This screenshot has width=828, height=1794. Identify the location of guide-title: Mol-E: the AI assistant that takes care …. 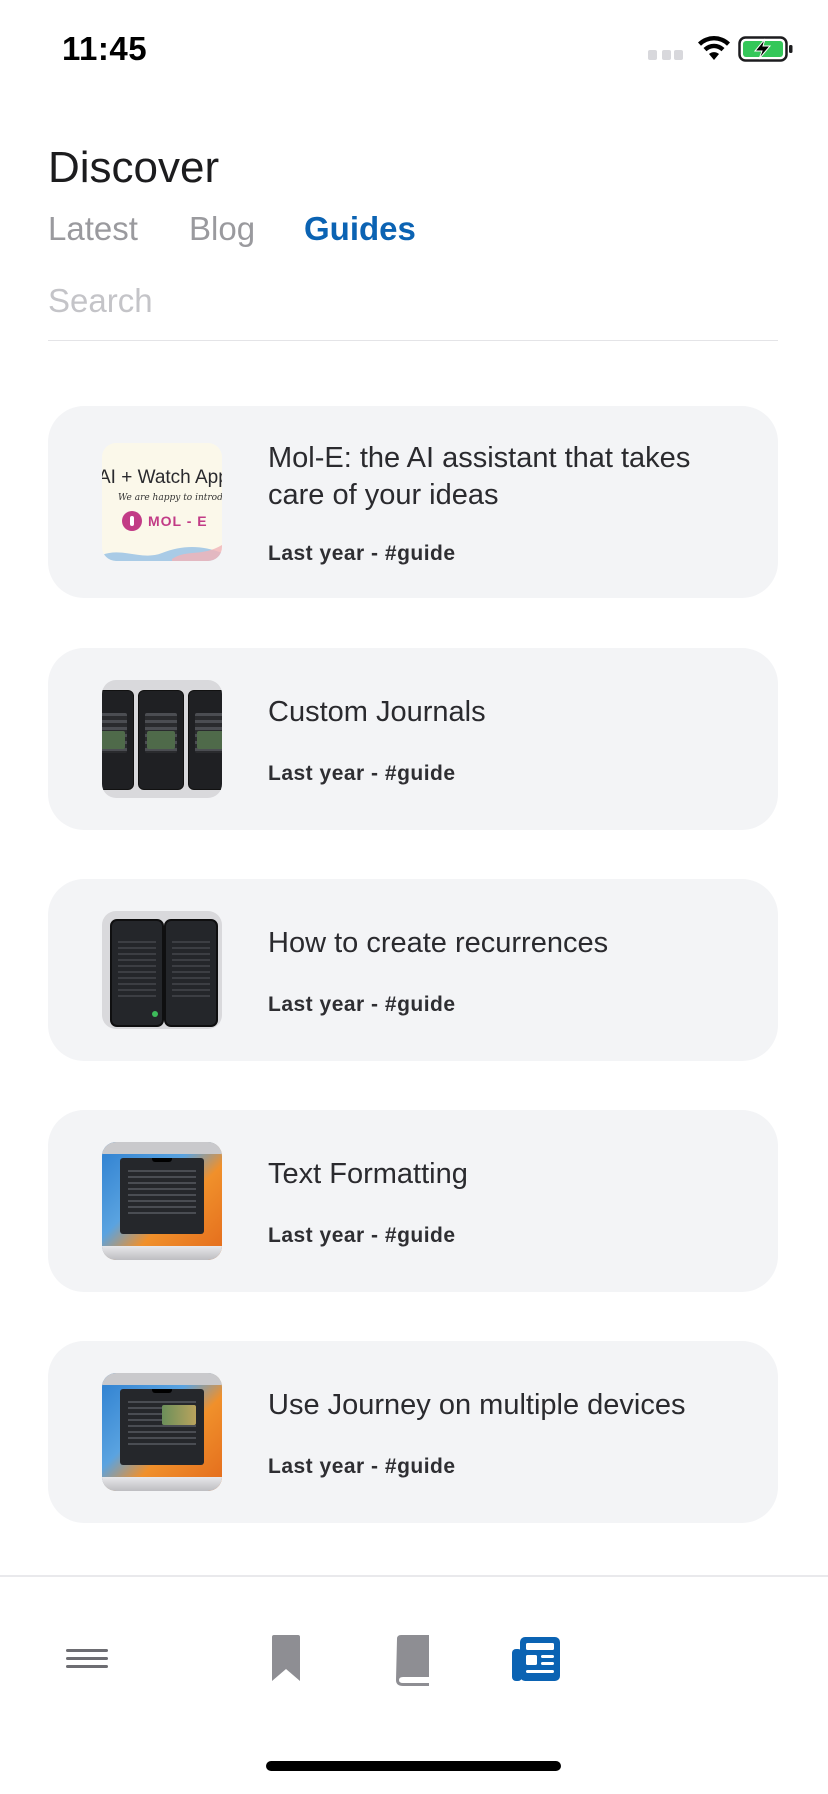
(479, 476).